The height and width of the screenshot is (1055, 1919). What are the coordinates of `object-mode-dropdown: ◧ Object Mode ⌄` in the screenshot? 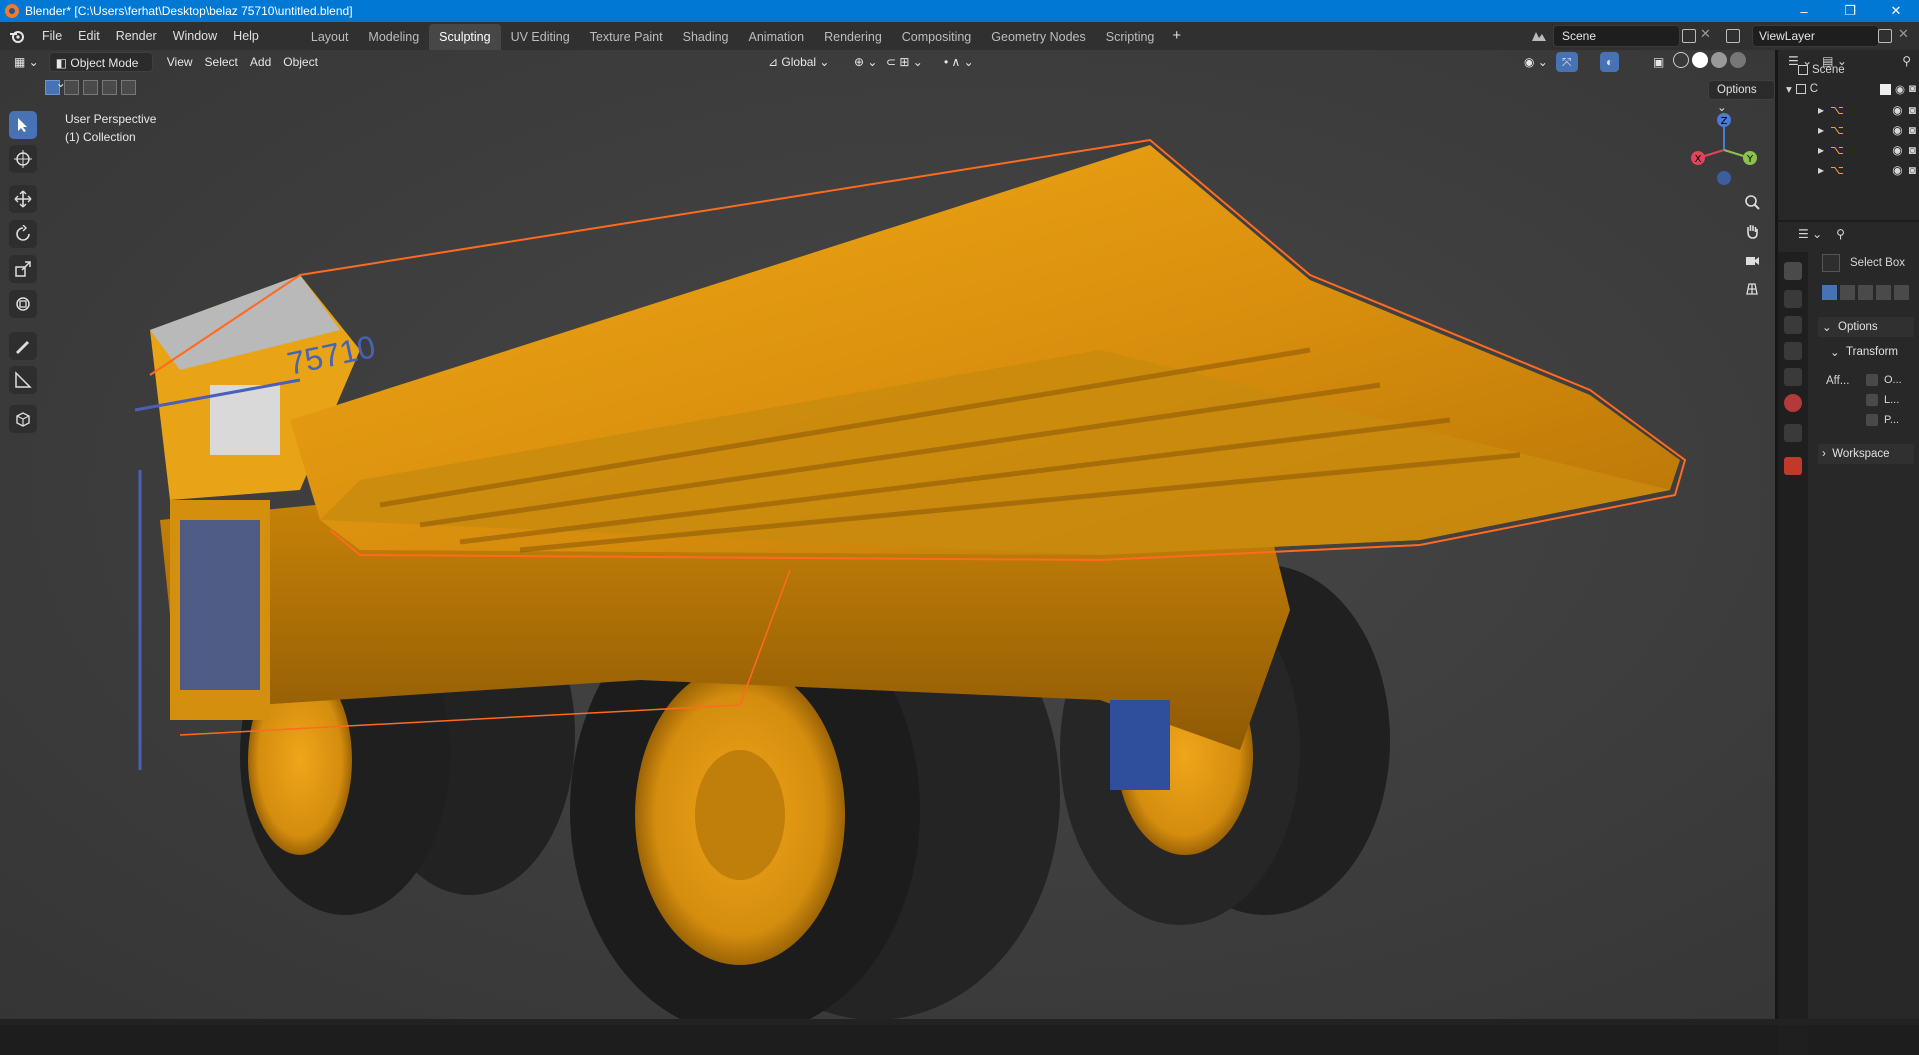 It's located at (100, 71).